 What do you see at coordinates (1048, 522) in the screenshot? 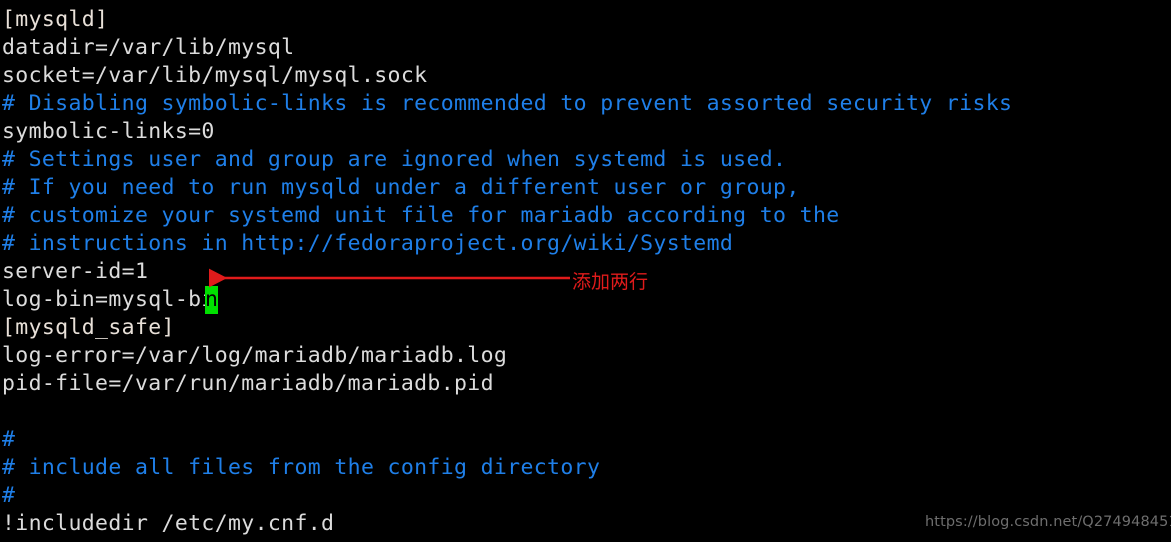
I see `watermark-blog-url: https://blog.csdn.net/Q274948451` at bounding box center [1048, 522].